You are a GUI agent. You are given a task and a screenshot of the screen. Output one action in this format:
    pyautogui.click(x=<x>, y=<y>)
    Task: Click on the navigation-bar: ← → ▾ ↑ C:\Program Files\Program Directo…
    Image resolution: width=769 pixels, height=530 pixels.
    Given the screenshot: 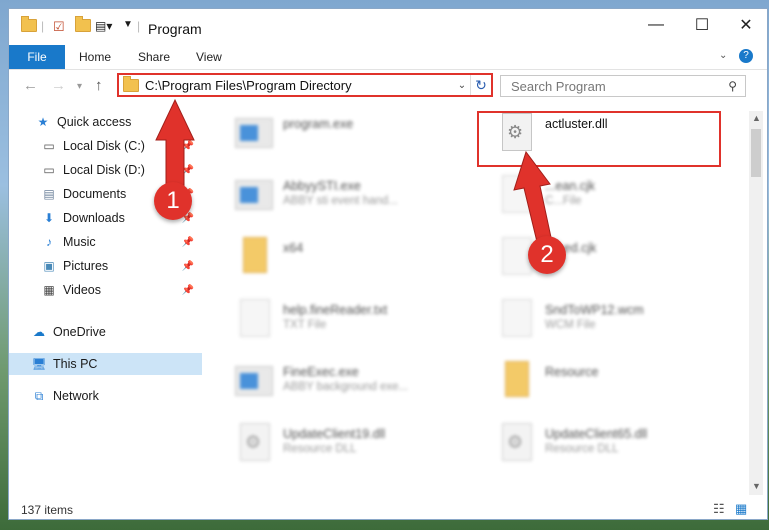 What is the action you would take?
    pyautogui.click(x=388, y=87)
    